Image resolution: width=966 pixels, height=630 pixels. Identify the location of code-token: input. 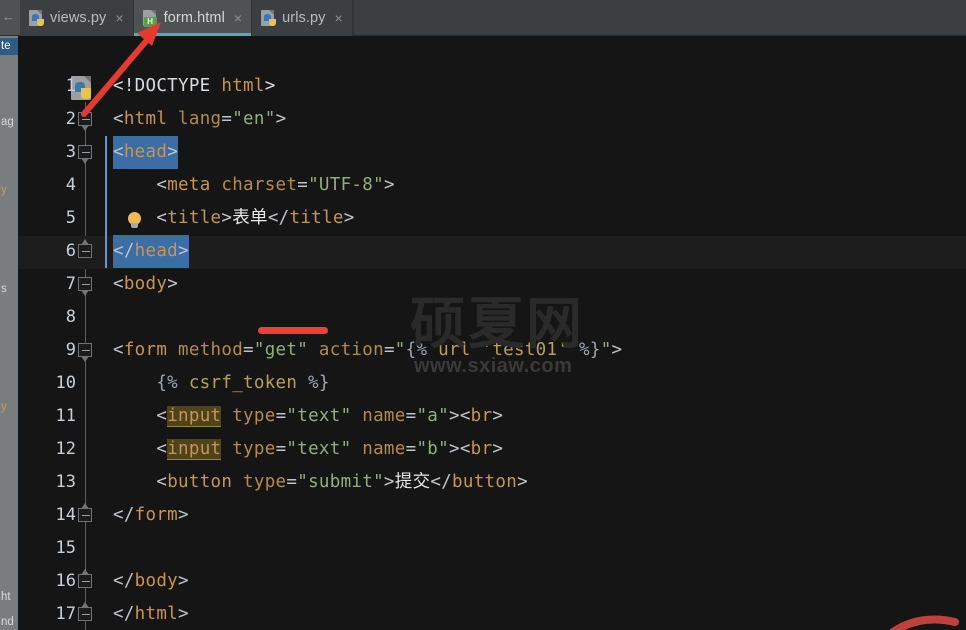
(194, 449).